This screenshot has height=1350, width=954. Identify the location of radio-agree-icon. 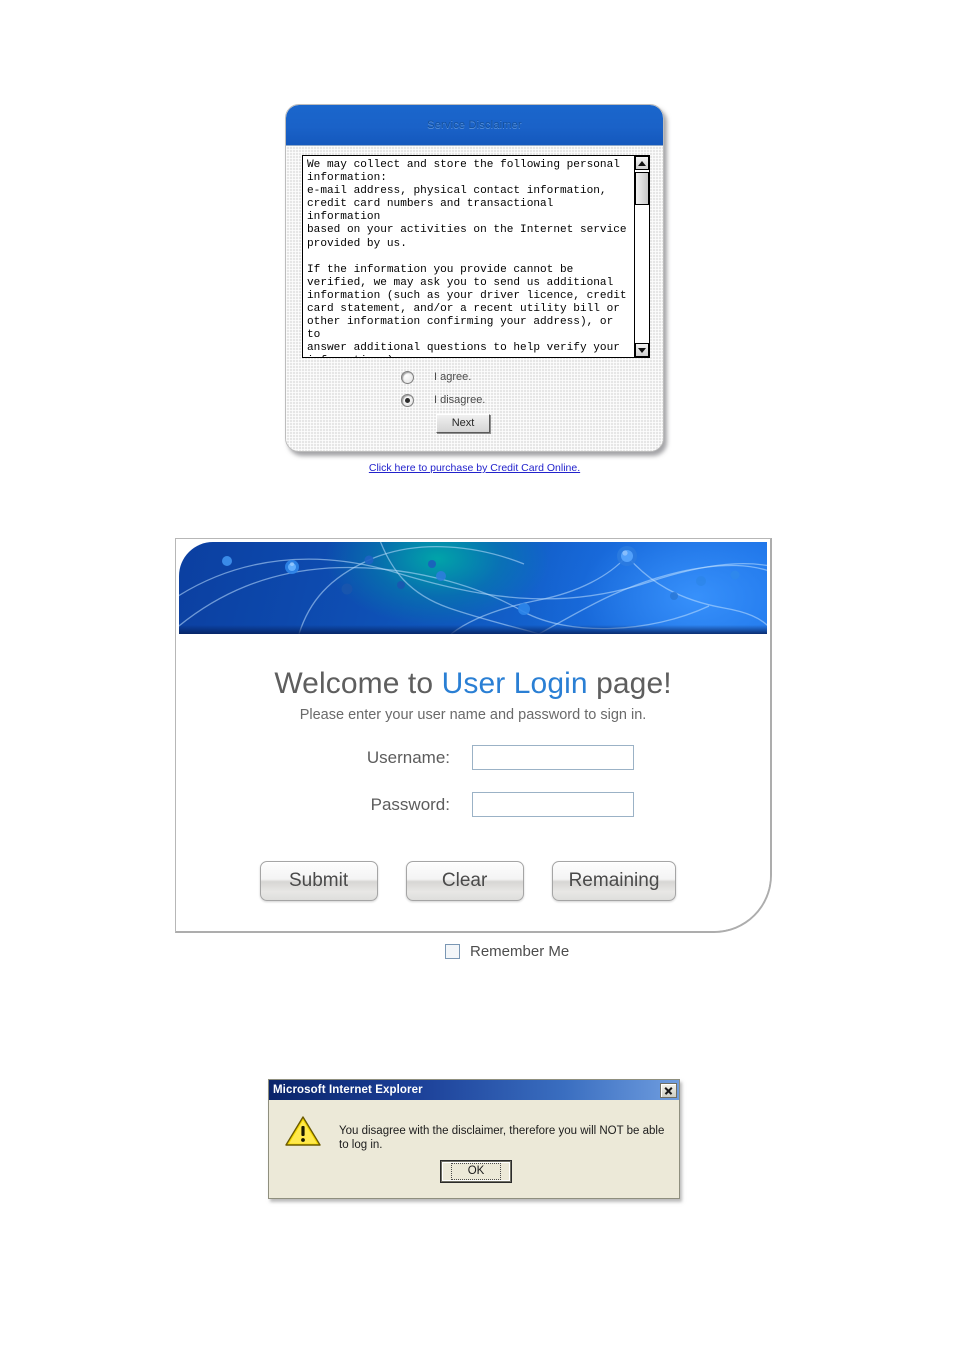
(407, 377).